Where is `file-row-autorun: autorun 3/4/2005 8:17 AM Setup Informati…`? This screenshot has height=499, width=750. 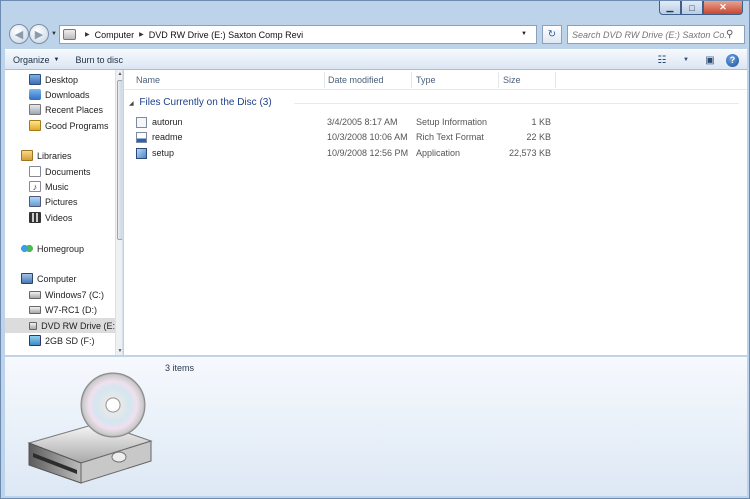
file-row-autorun: autorun 3/4/2005 8:17 AM Setup Informati… is located at coordinates (436, 122).